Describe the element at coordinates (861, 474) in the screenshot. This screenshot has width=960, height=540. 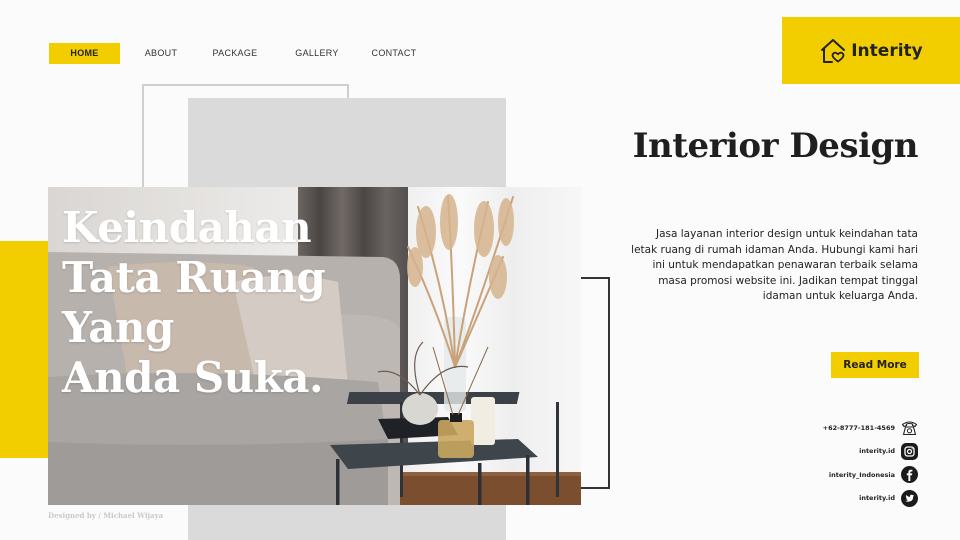
I see `facebook-handle: interity_Indonesia` at that location.